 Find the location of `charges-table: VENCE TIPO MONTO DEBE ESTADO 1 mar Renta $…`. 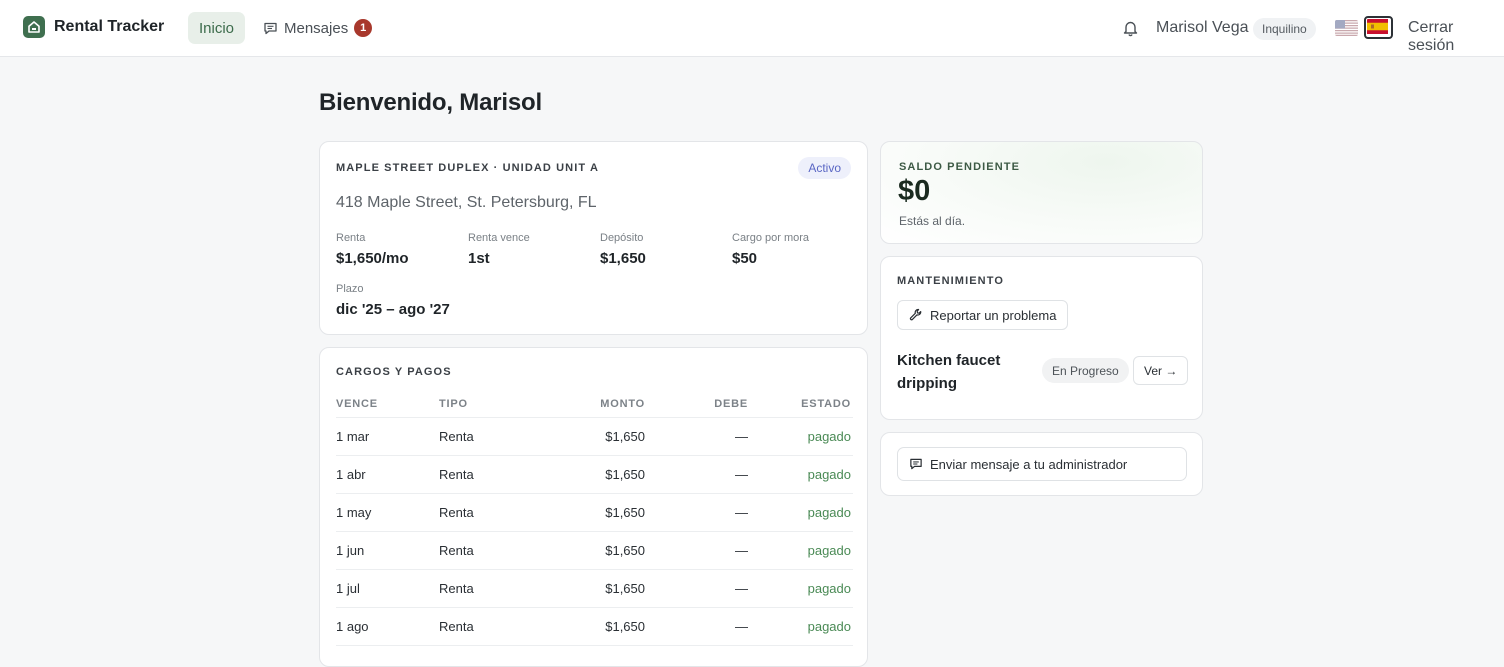

charges-table: VENCE TIPO MONTO DEBE ESTADO 1 mar Renta $… is located at coordinates (594, 521).